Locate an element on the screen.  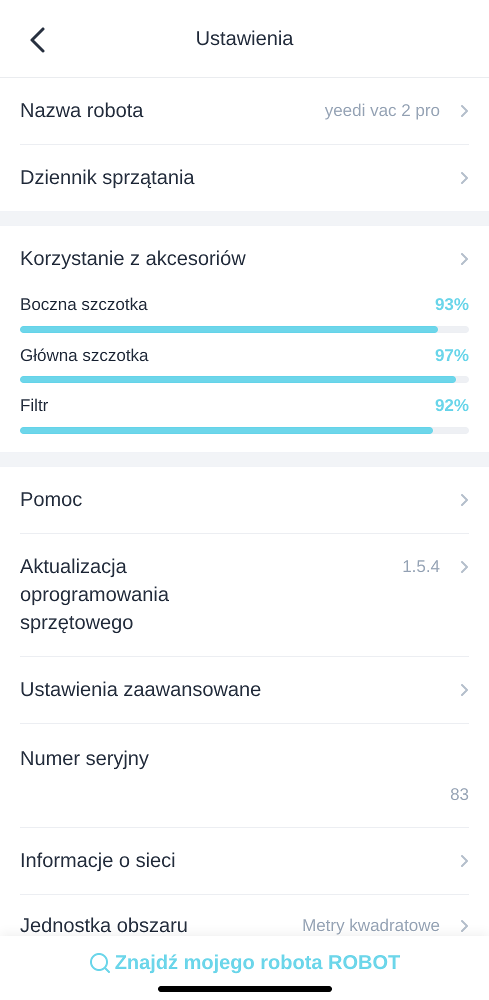
row-label: Pomoc is located at coordinates (52, 500).